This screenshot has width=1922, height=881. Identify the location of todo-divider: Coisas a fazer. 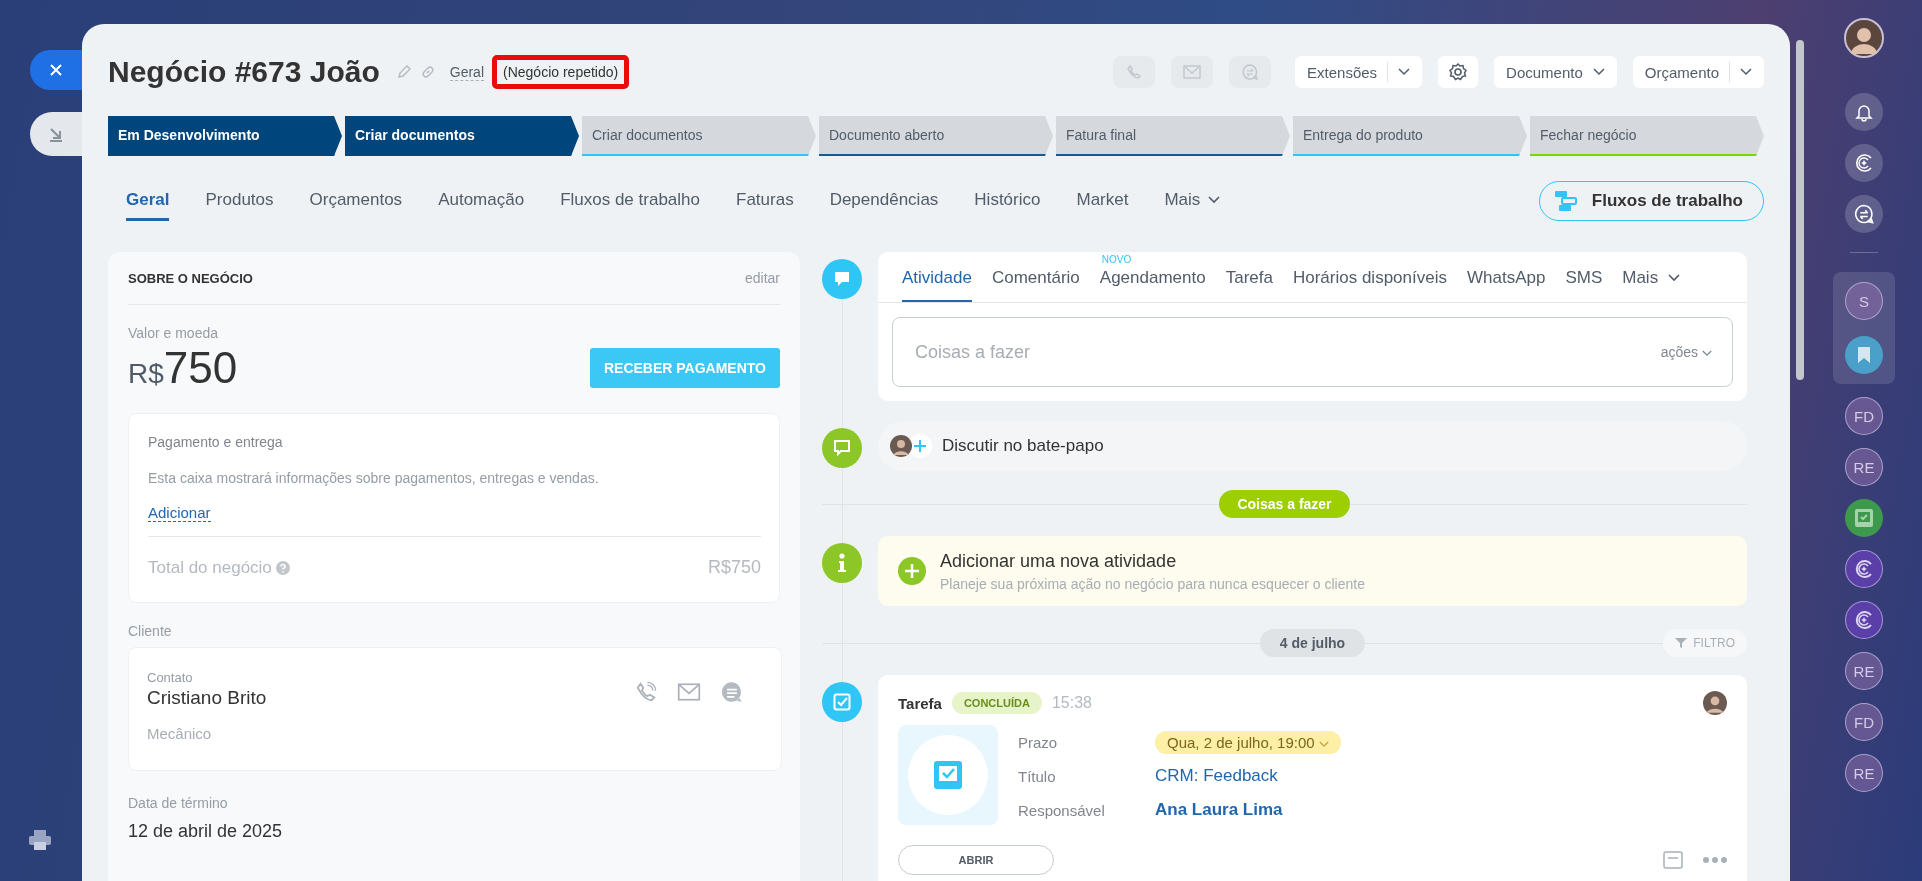
(1284, 504).